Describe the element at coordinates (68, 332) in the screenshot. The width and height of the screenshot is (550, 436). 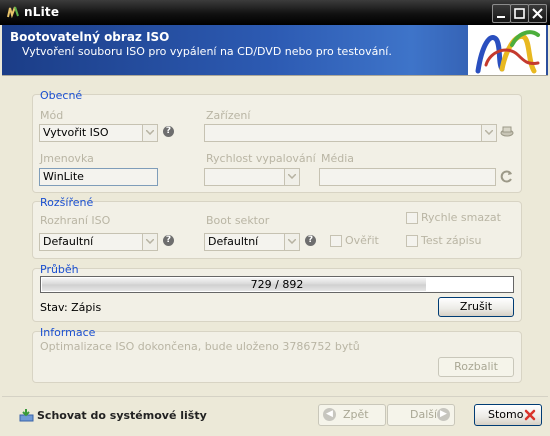
I see `info-group-title: Informace` at that location.